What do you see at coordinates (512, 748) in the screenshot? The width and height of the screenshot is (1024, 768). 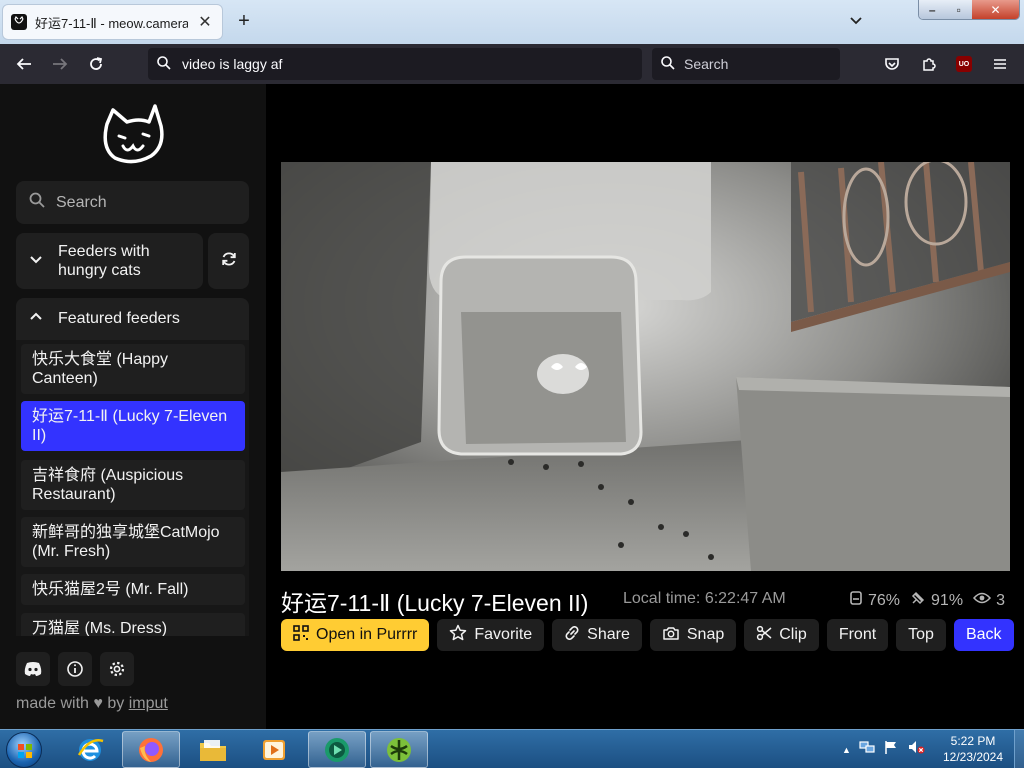 I see `windows-taskbar: ▲ 5:22 PM 12/23/2024` at bounding box center [512, 748].